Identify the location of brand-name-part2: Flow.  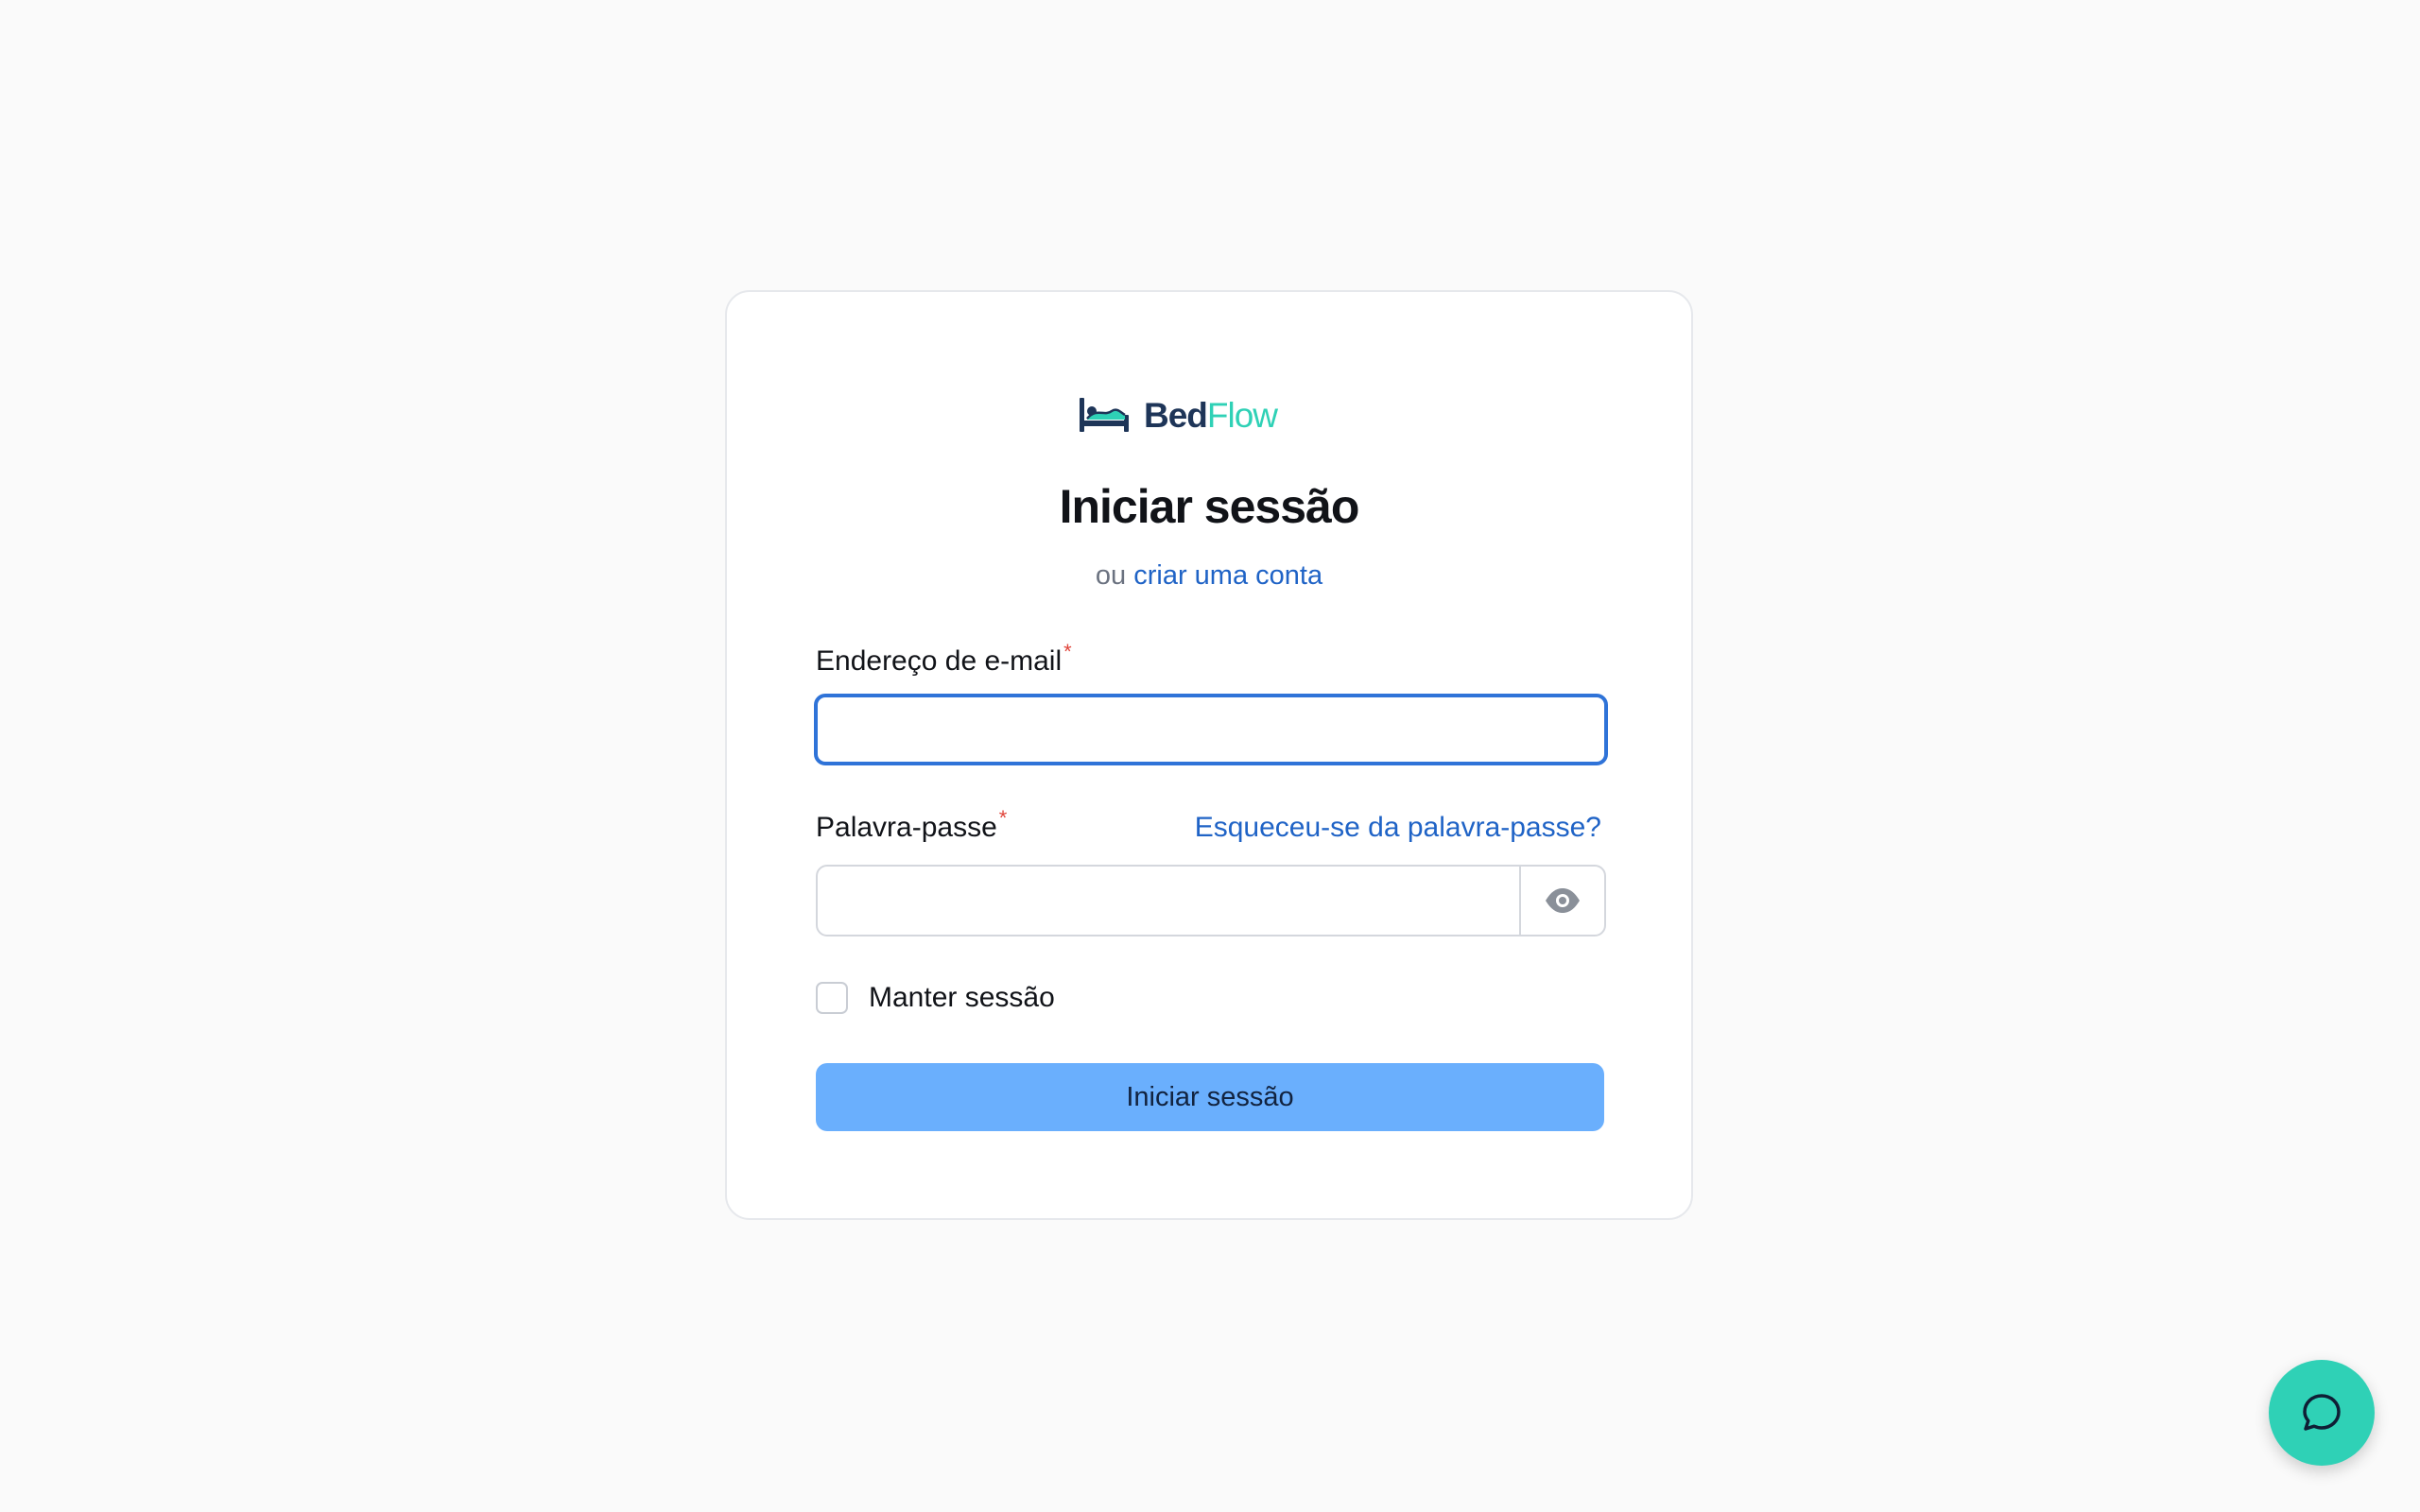
(1242, 415).